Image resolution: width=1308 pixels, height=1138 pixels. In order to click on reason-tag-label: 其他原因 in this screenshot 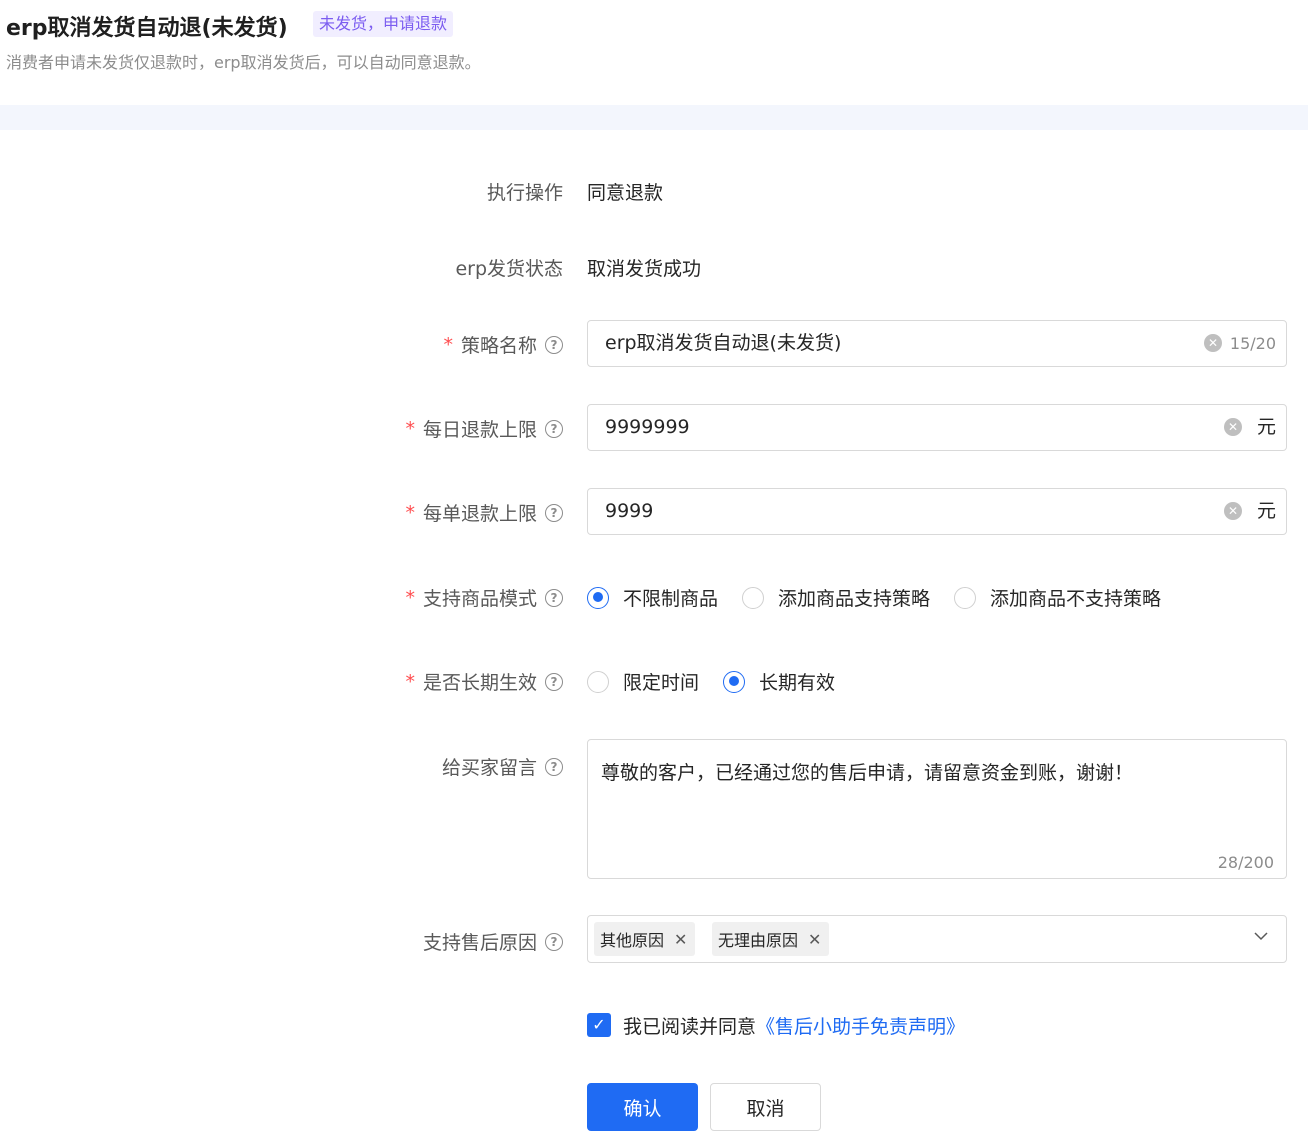, I will do `click(632, 940)`.